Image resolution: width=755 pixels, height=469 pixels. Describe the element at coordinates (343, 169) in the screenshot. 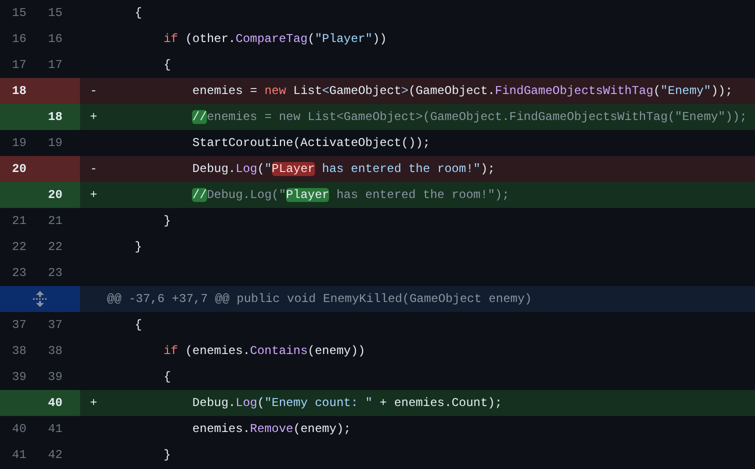

I see `code-line: Debug.Log("PLayer has entered the room!");` at that location.